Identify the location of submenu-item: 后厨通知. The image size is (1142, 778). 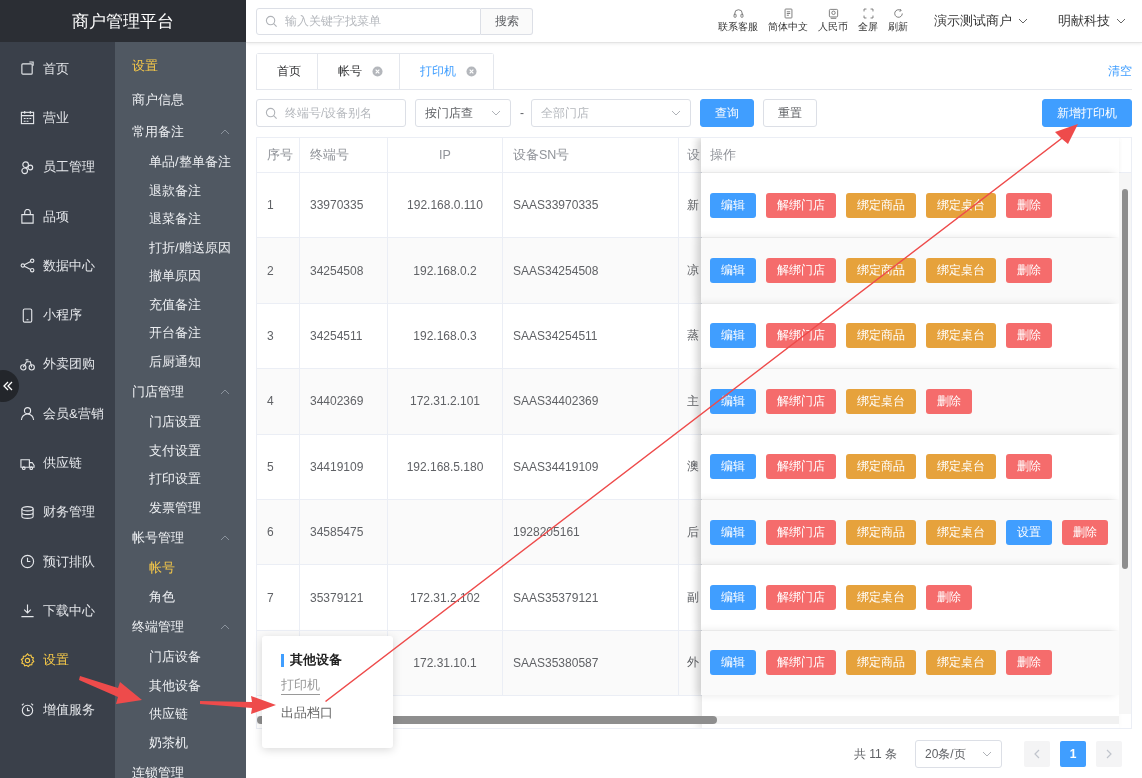
(180, 361).